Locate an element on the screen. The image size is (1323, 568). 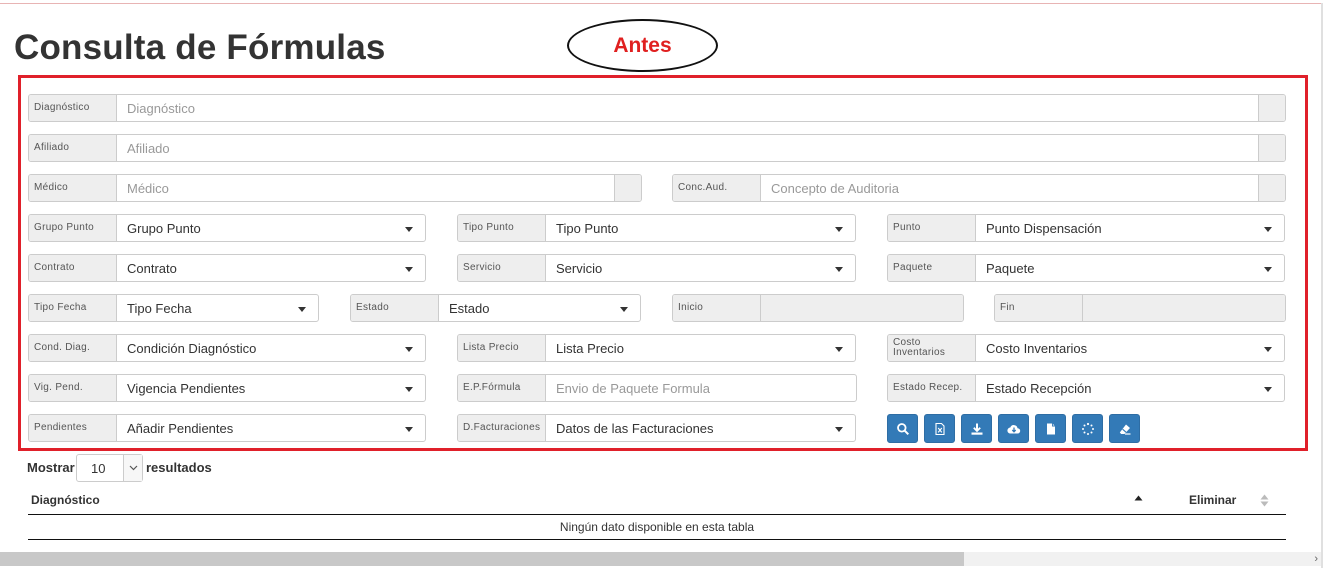
tipo-fecha-label: Tipo Fecha is located at coordinates (73, 308).